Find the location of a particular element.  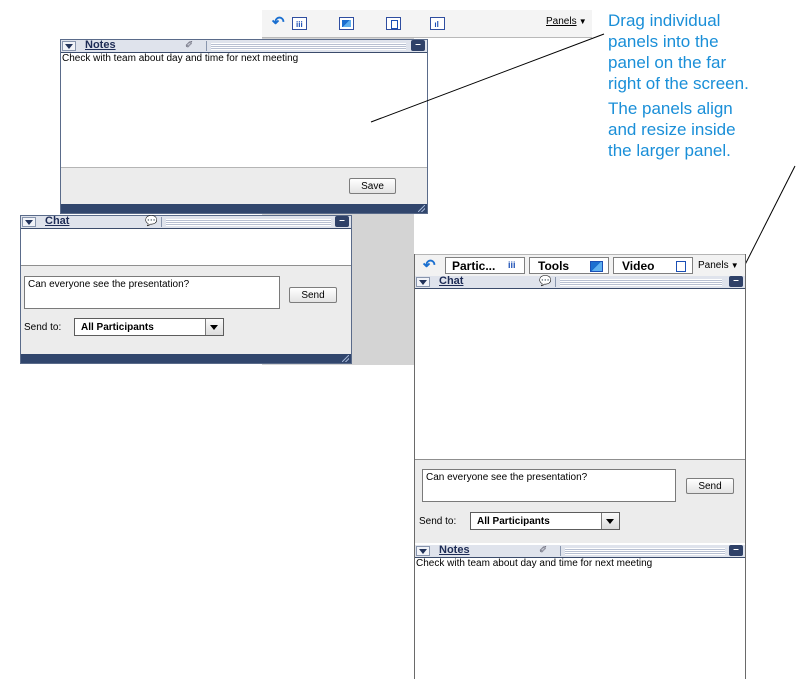

notes-title-bar: Notes ✐ – is located at coordinates (580, 551).